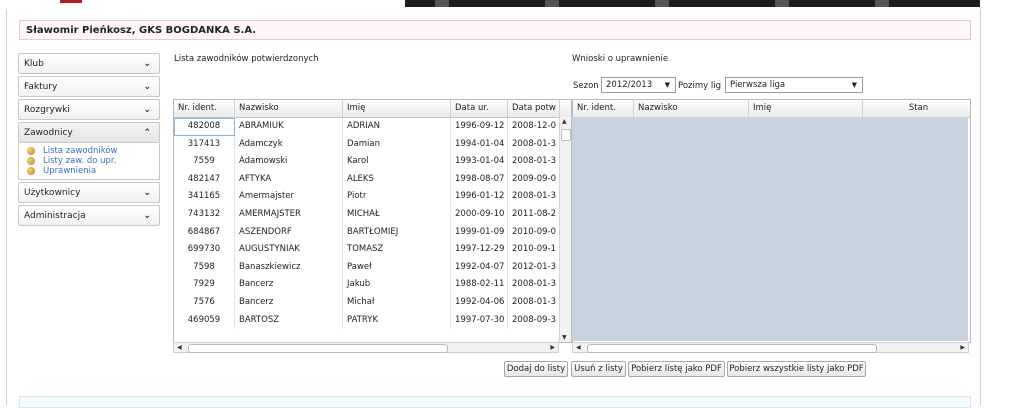 The width and height of the screenshot is (1024, 408). I want to click on cell-id: 7559, so click(204, 162).